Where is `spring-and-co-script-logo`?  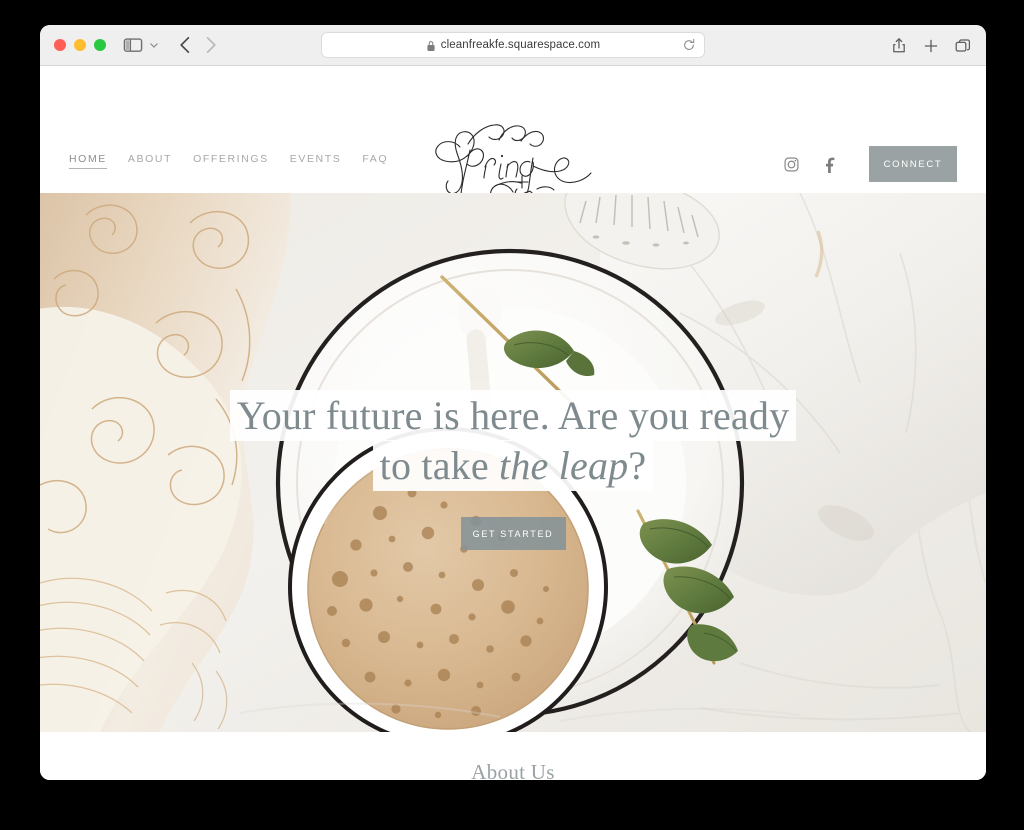 spring-and-co-script-logo is located at coordinates (513, 161).